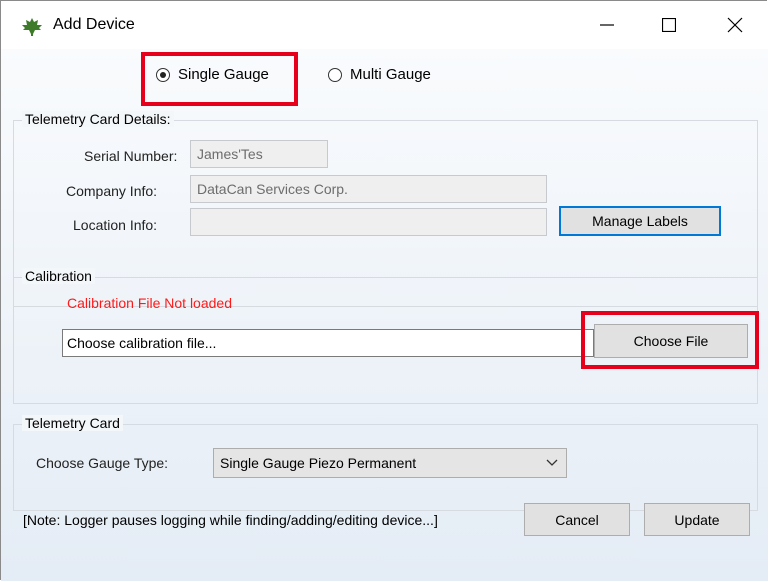 This screenshot has height=582, width=769. What do you see at coordinates (577, 519) in the screenshot?
I see `cancel-button: Cancel` at bounding box center [577, 519].